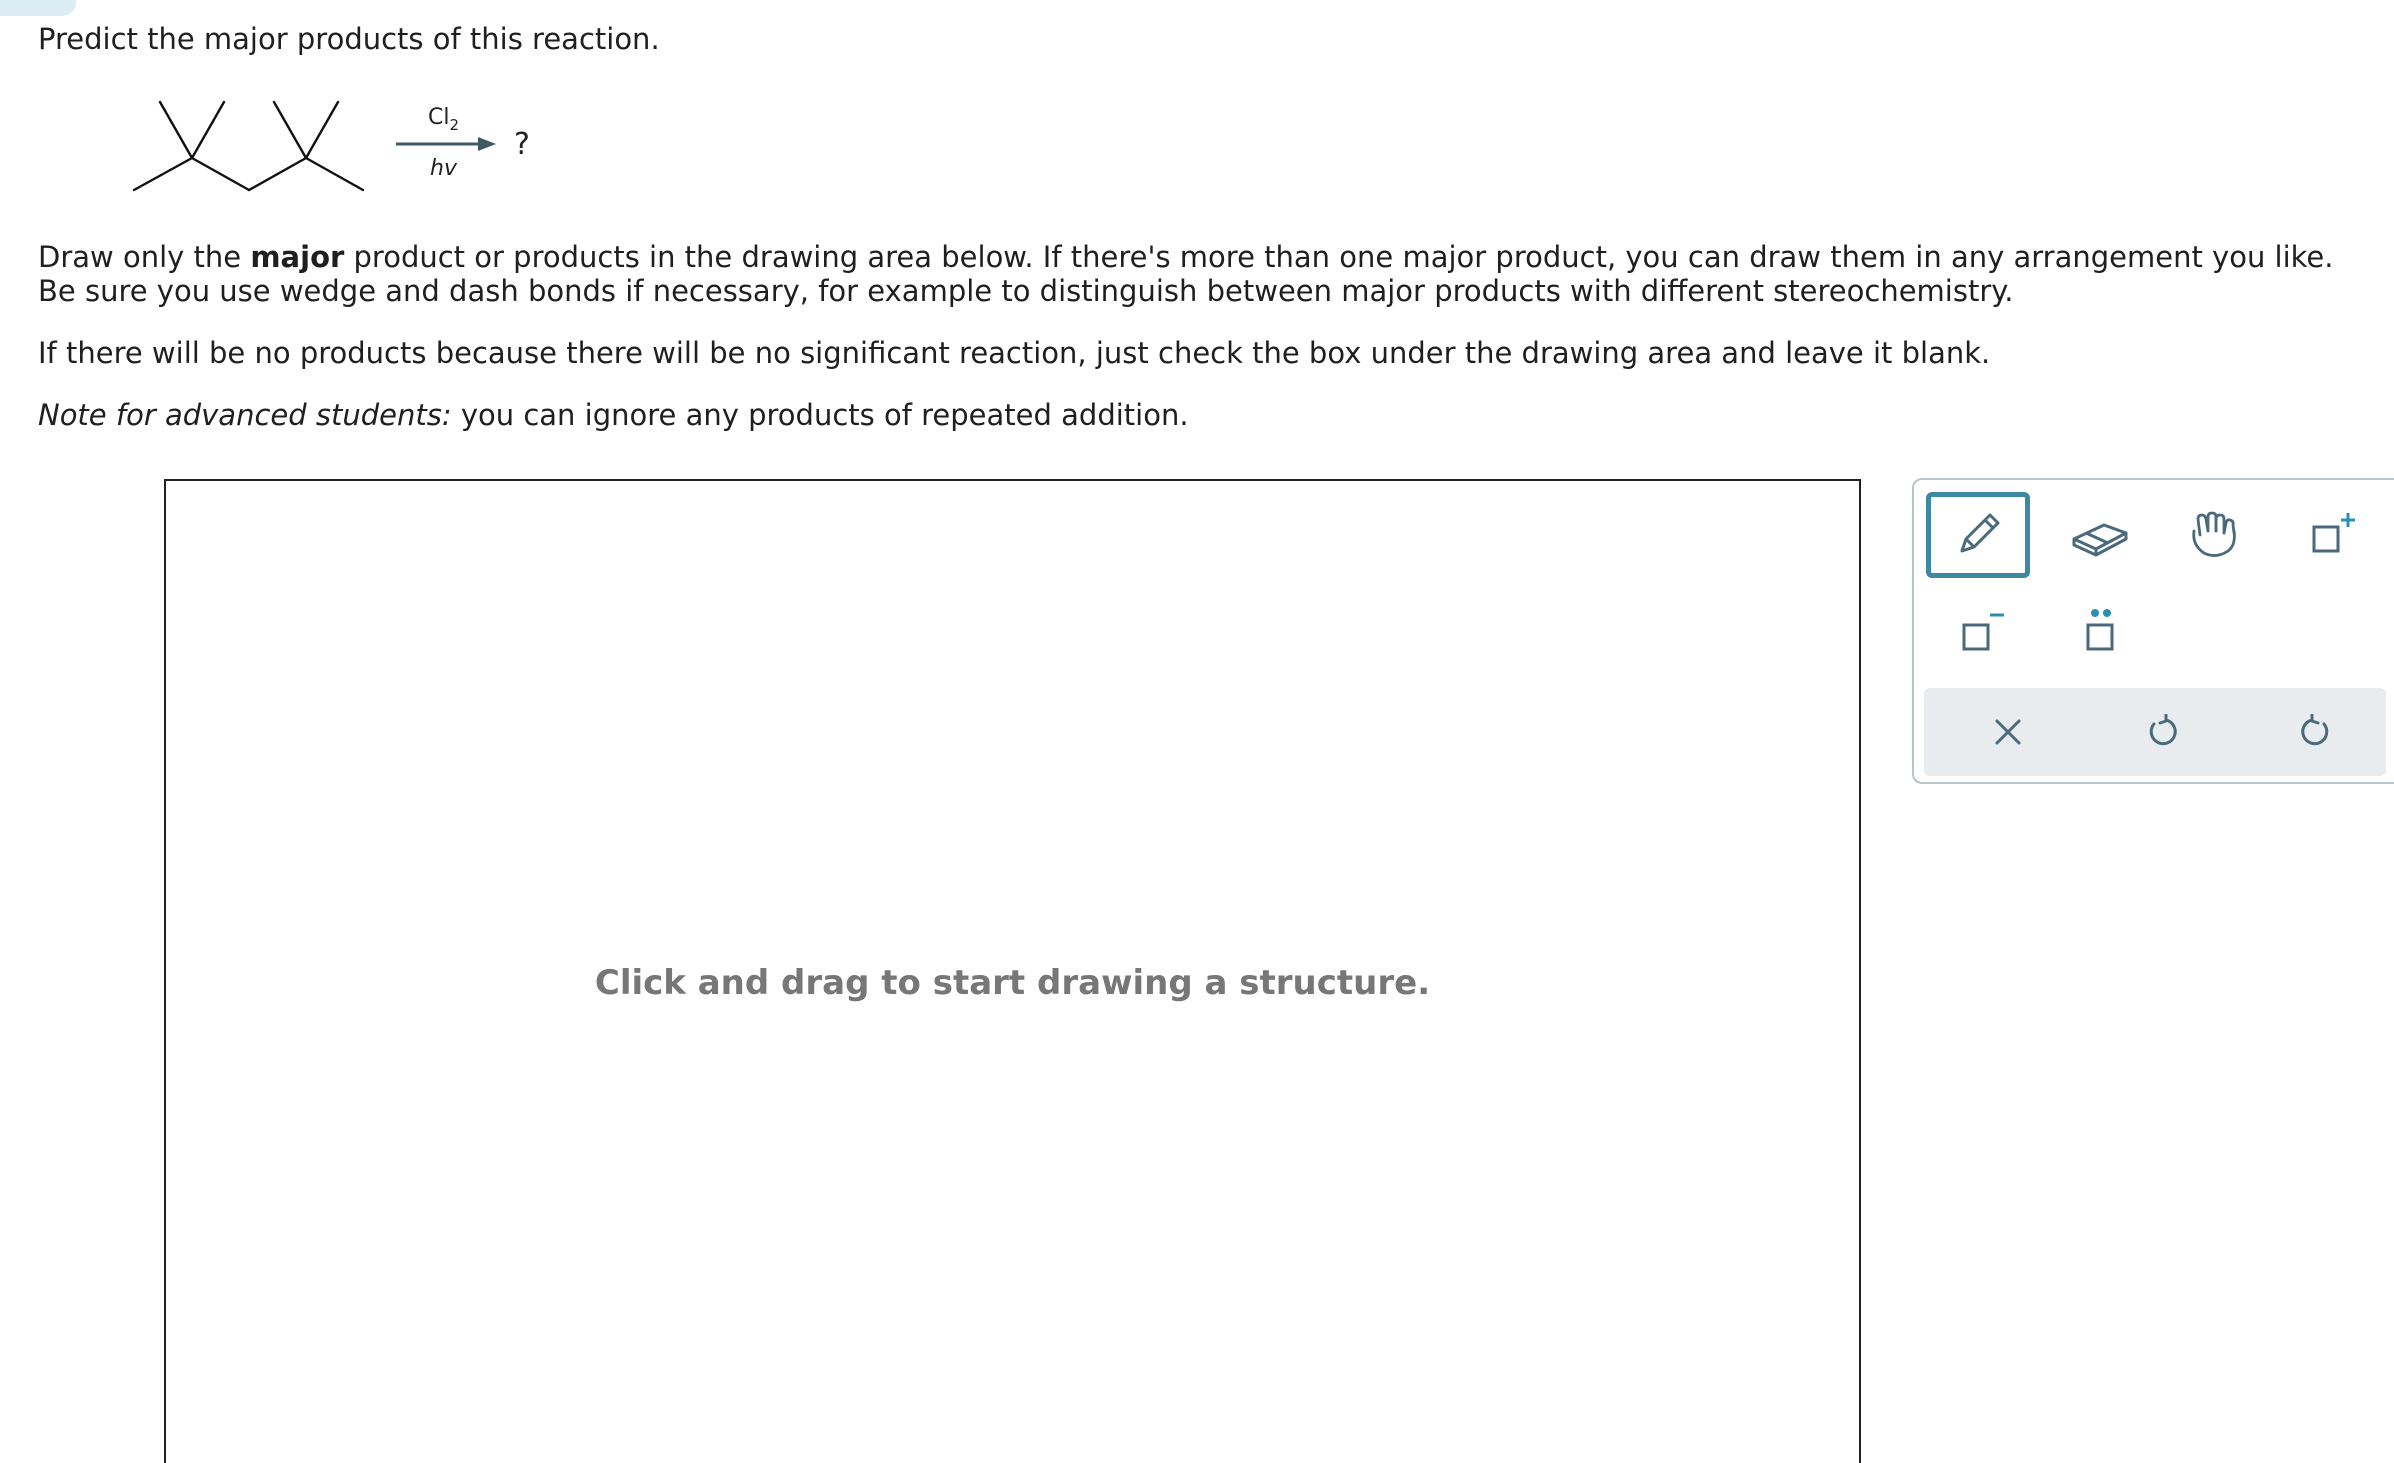 The width and height of the screenshot is (2394, 1463). What do you see at coordinates (443, 119) in the screenshot?
I see `reagent-top: Cl2` at bounding box center [443, 119].